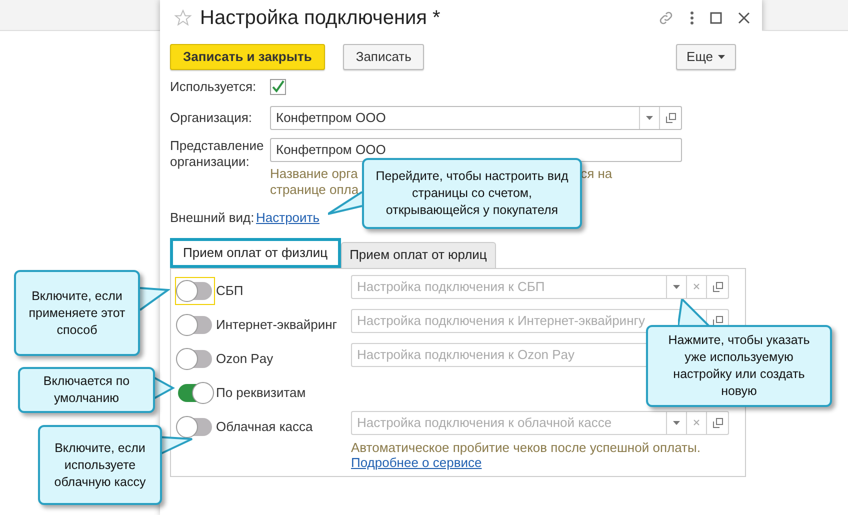 This screenshot has height=515, width=848. What do you see at coordinates (314, 190) in the screenshot?
I see `hint-text: странице опла` at bounding box center [314, 190].